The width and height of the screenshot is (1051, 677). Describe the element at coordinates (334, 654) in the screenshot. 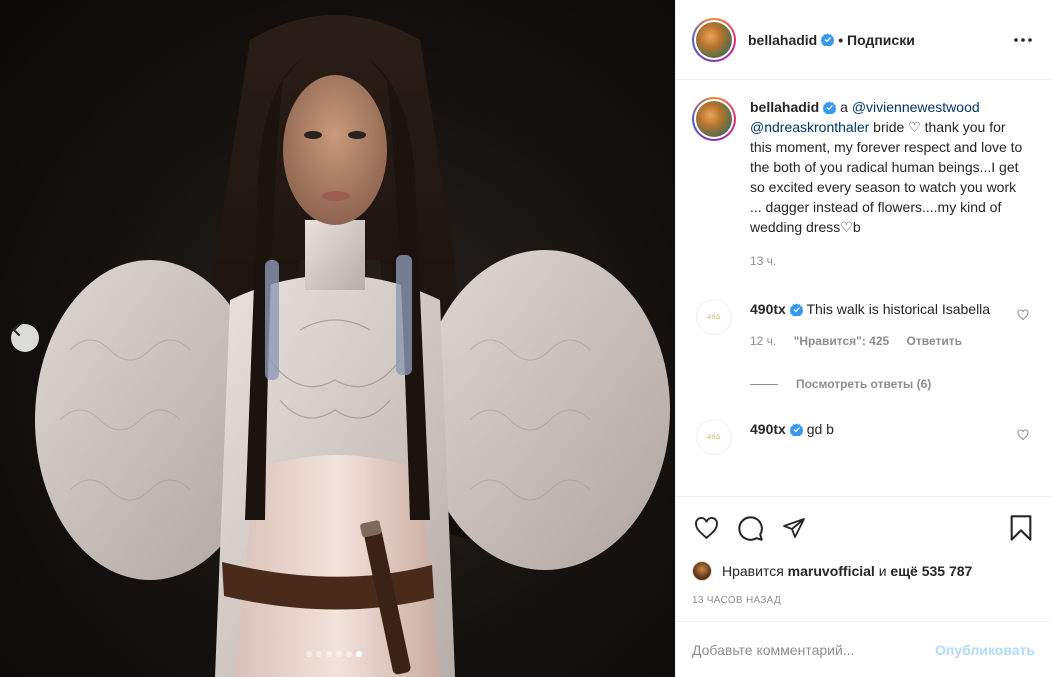

I see `carousel-indicator` at that location.